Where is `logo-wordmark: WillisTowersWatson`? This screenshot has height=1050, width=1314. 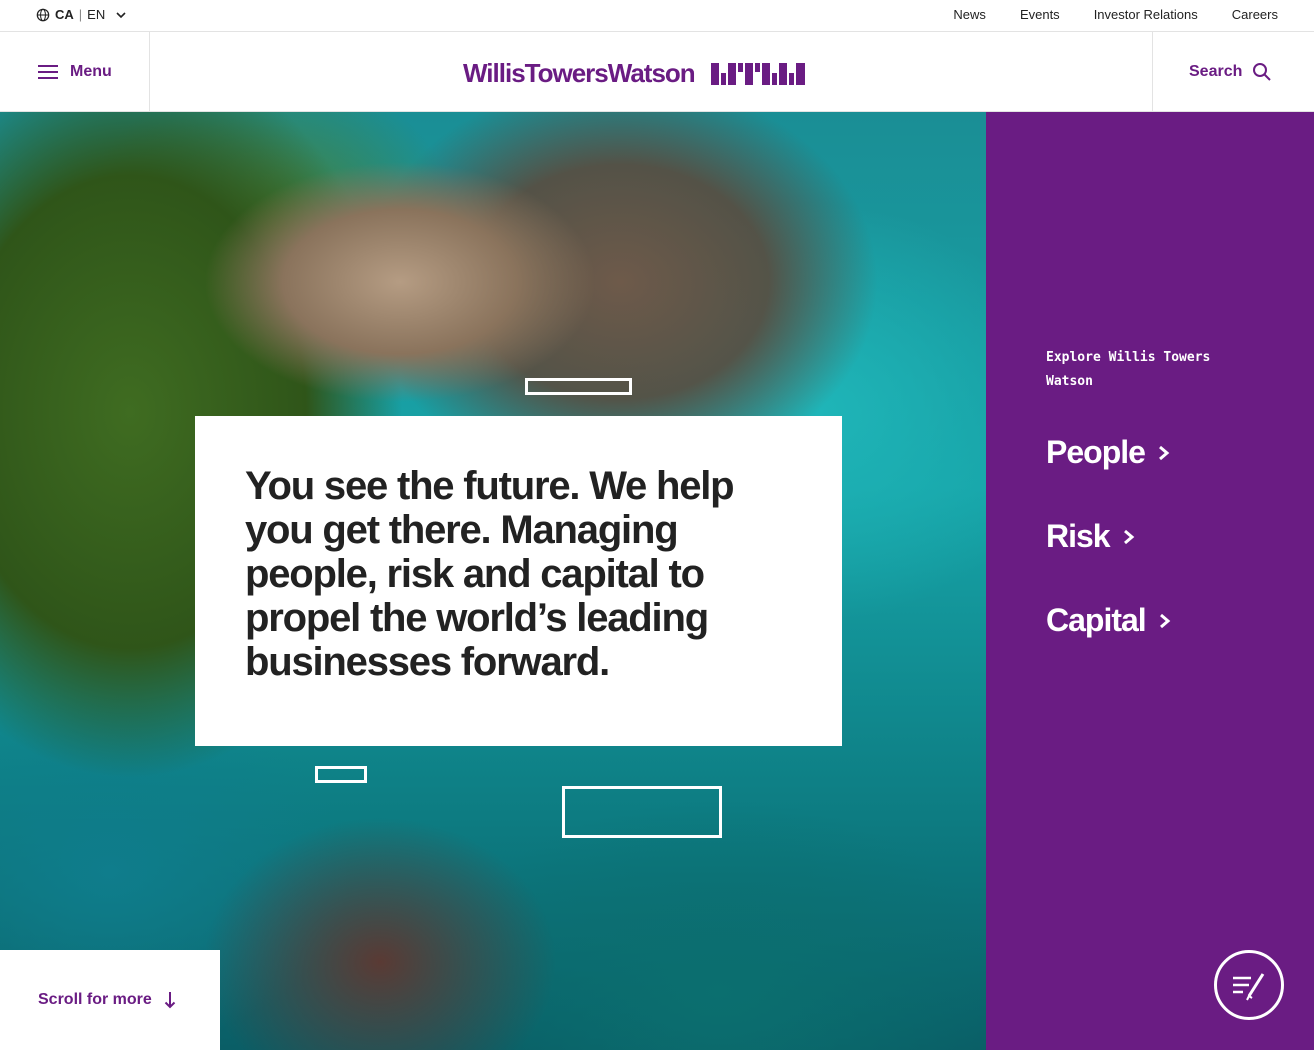
logo-wordmark: WillisTowersWatson is located at coordinates (579, 73).